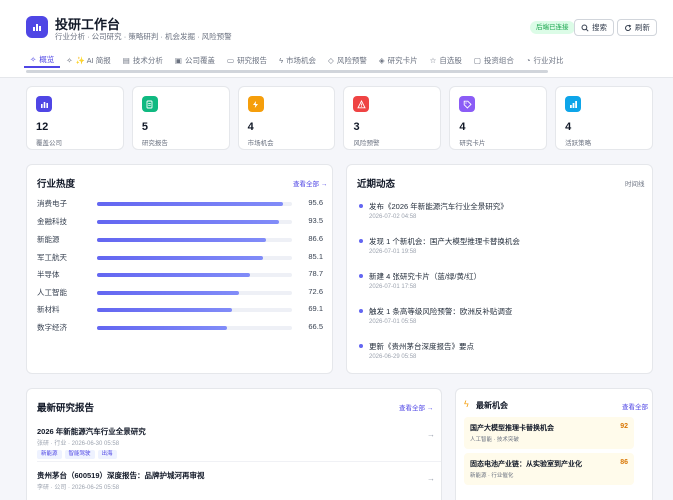  I want to click on recent-activity-title: 近期动态, so click(376, 184).